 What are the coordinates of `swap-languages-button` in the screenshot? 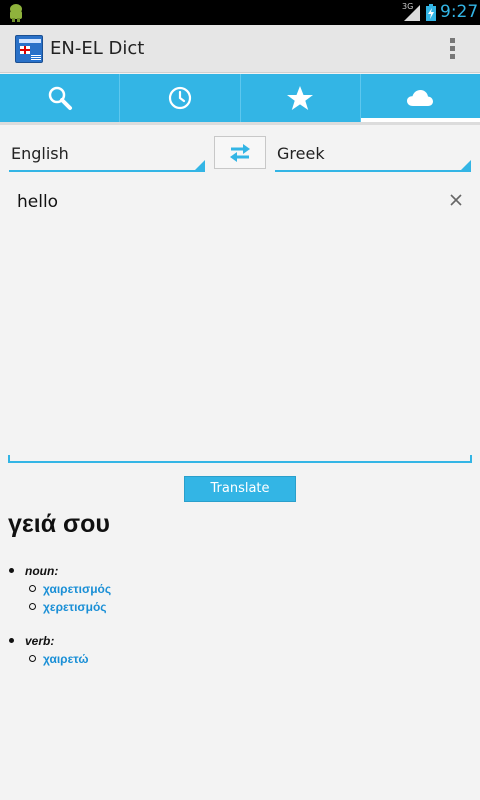 It's located at (240, 152).